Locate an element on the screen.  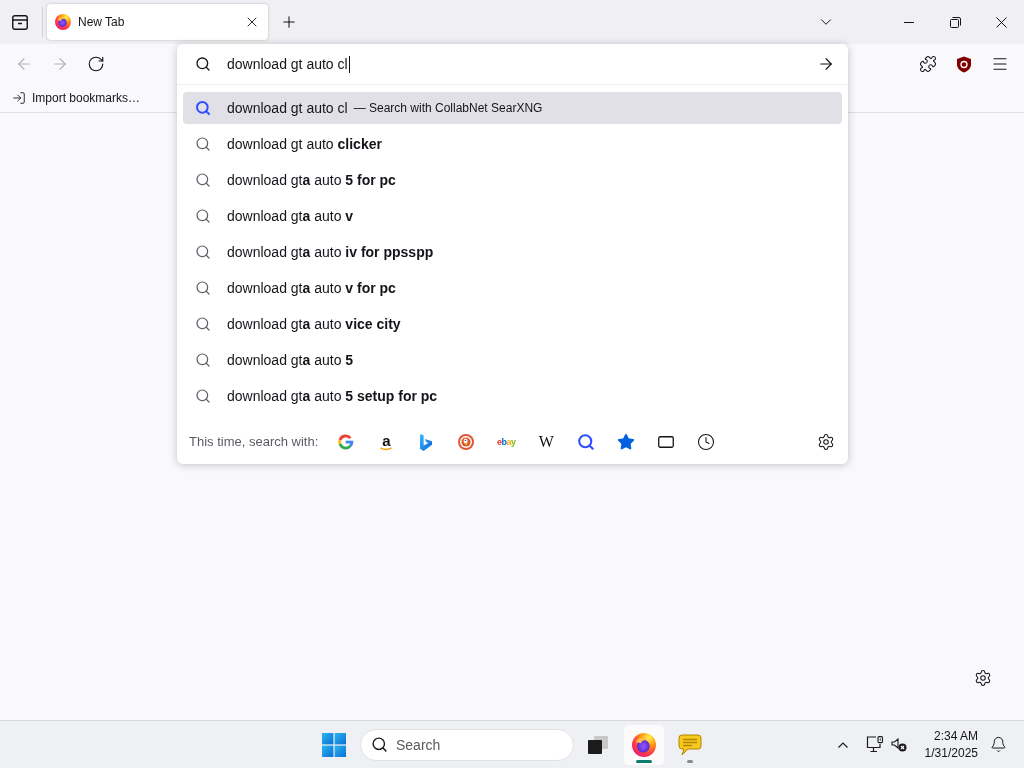
menu-icon is located at coordinates (1000, 64).